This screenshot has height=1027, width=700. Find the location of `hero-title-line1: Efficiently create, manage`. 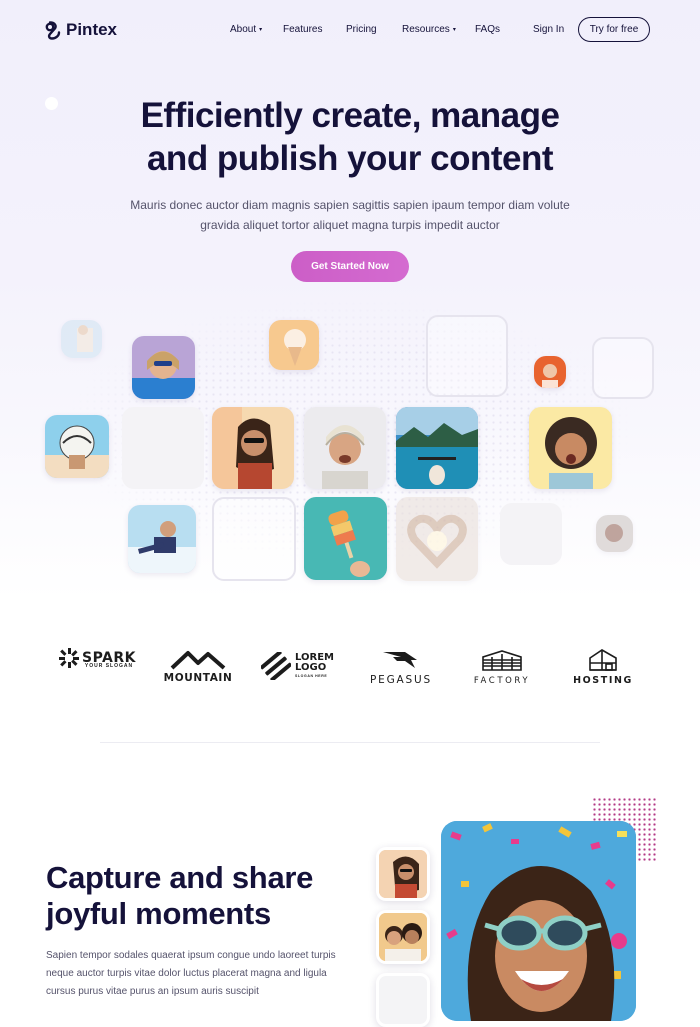

hero-title-line1: Efficiently create, manage is located at coordinates (350, 115).